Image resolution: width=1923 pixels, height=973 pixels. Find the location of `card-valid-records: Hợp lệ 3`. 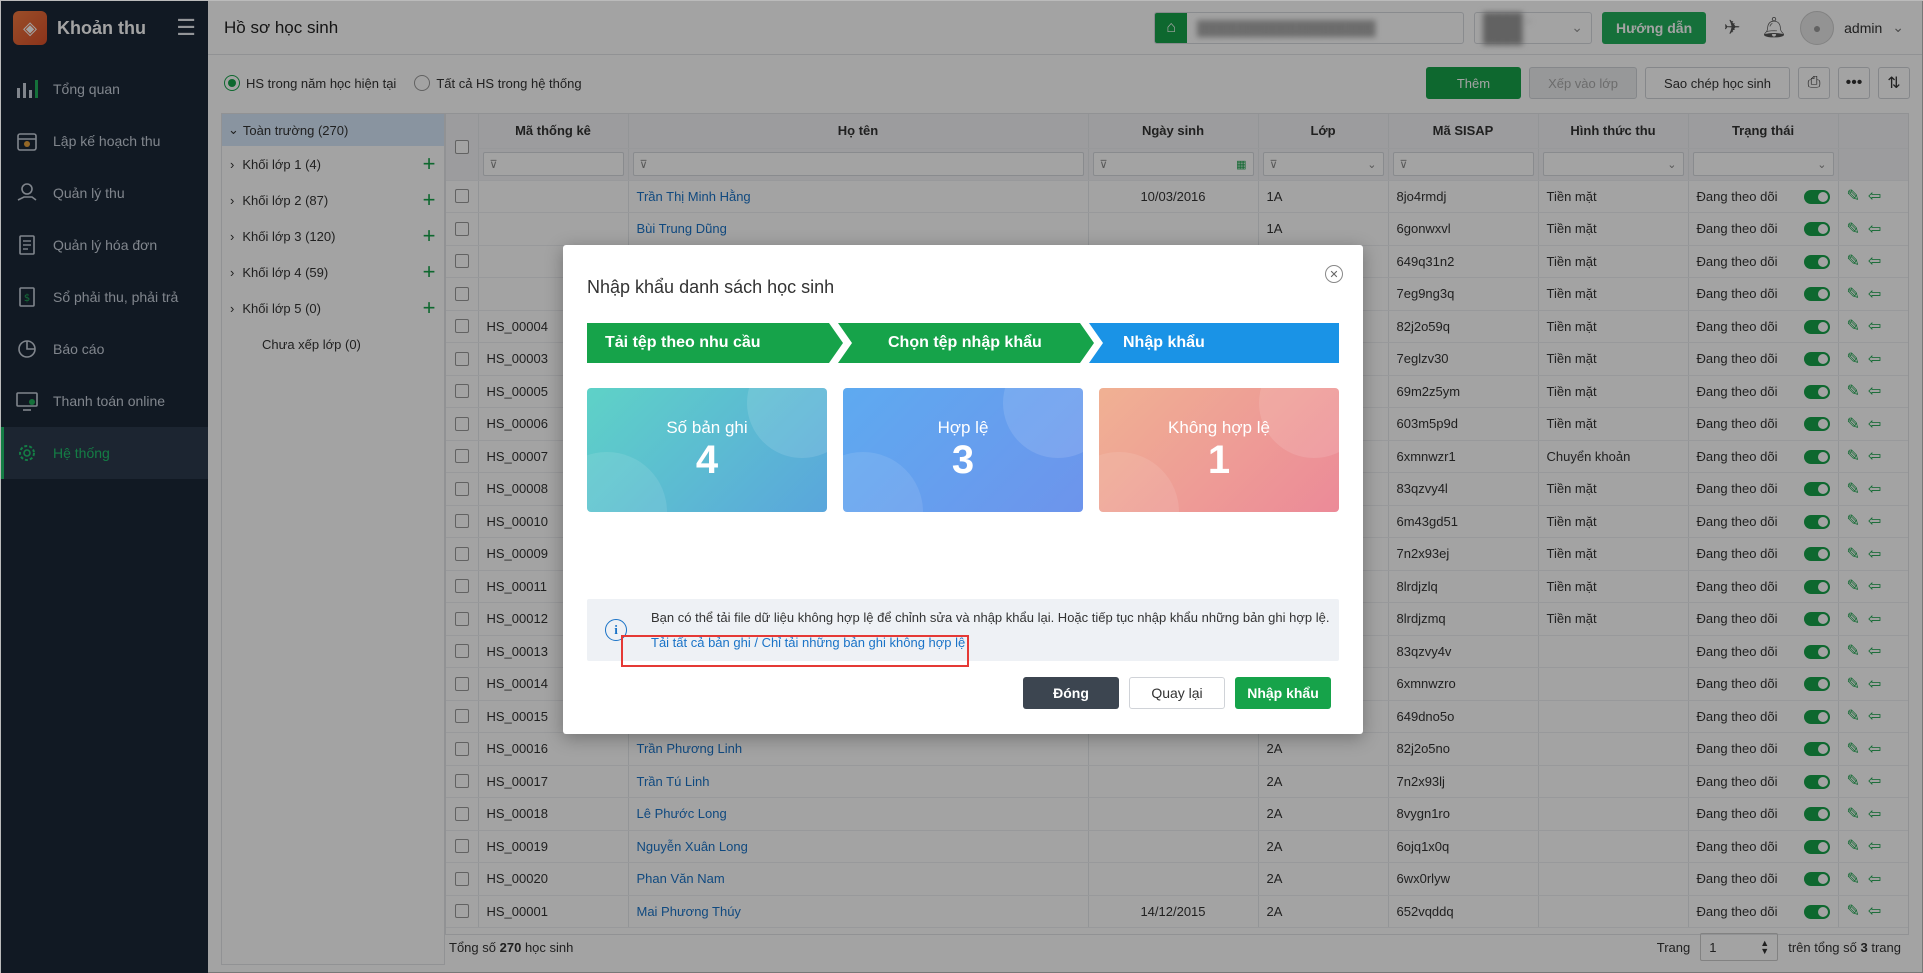

card-valid-records: Hợp lệ 3 is located at coordinates (963, 450).